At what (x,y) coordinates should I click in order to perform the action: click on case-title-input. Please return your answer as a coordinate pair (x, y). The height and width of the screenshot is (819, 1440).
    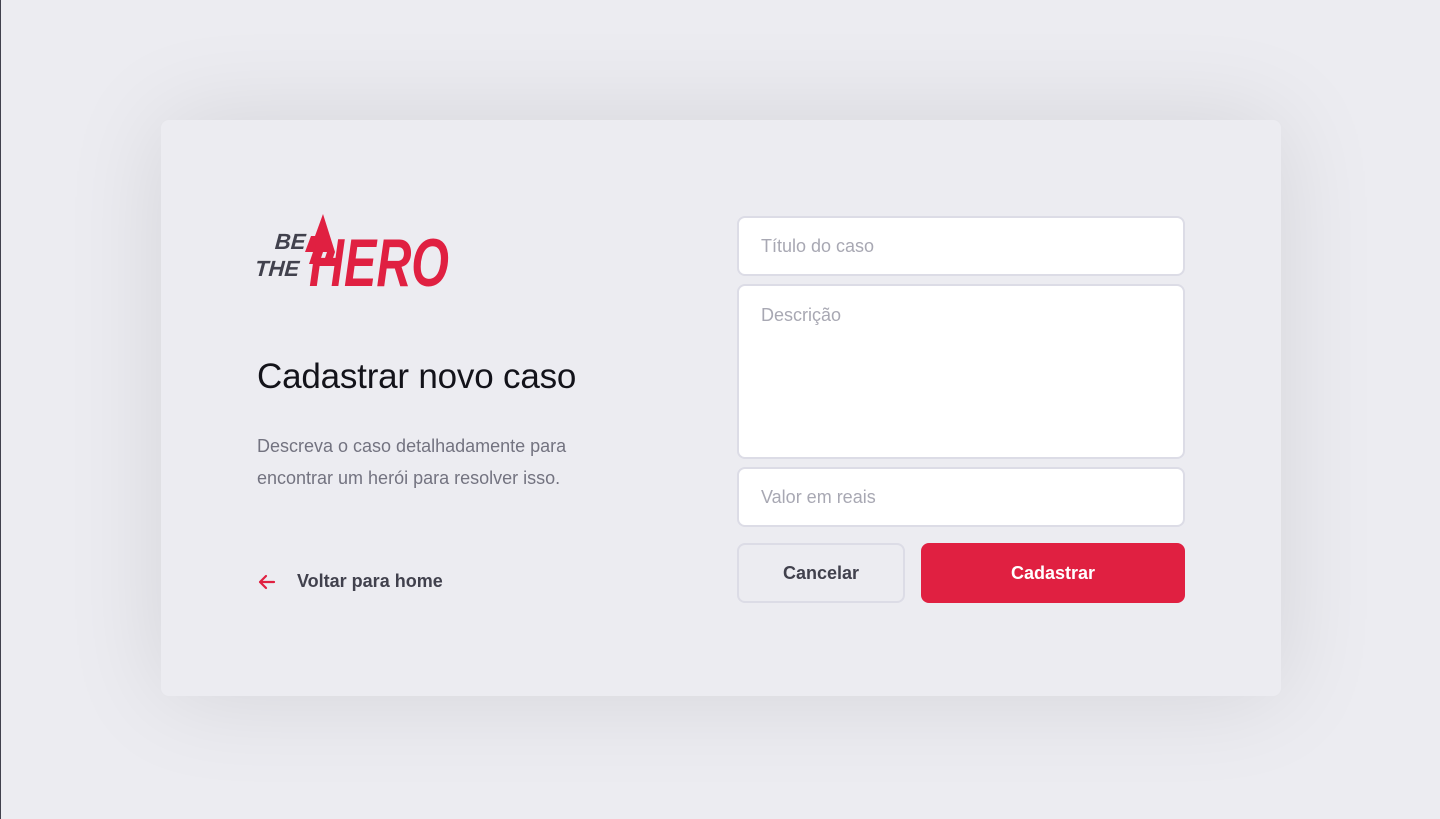
    Looking at the image, I should click on (961, 246).